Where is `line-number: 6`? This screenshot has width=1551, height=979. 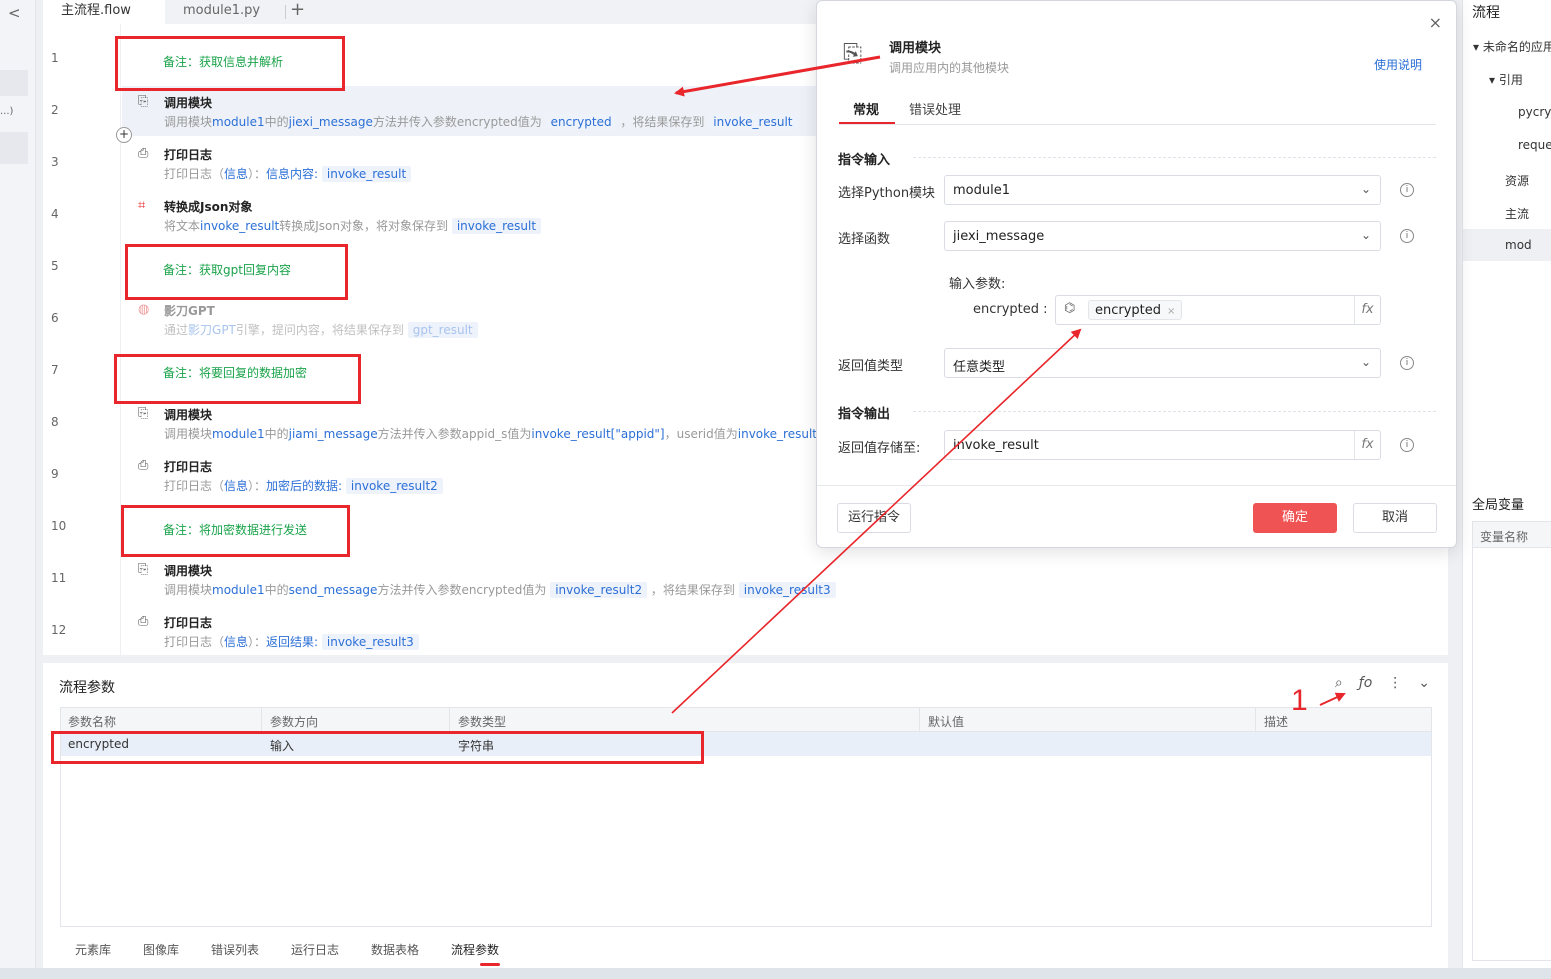 line-number: 6 is located at coordinates (55, 318).